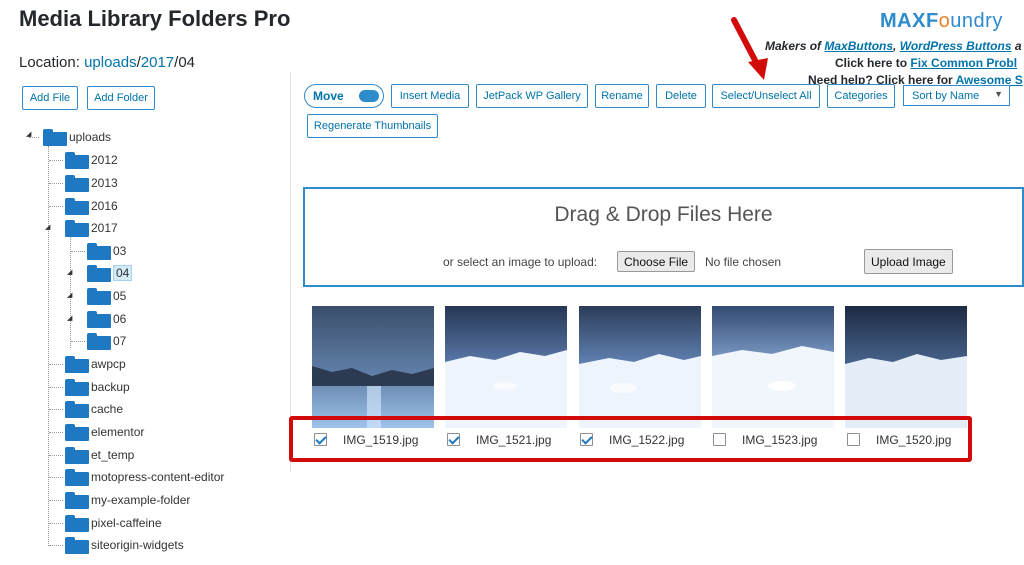 The width and height of the screenshot is (1024, 565). I want to click on help-line-fix: Click here to Fix Common Probl, so click(926, 63).